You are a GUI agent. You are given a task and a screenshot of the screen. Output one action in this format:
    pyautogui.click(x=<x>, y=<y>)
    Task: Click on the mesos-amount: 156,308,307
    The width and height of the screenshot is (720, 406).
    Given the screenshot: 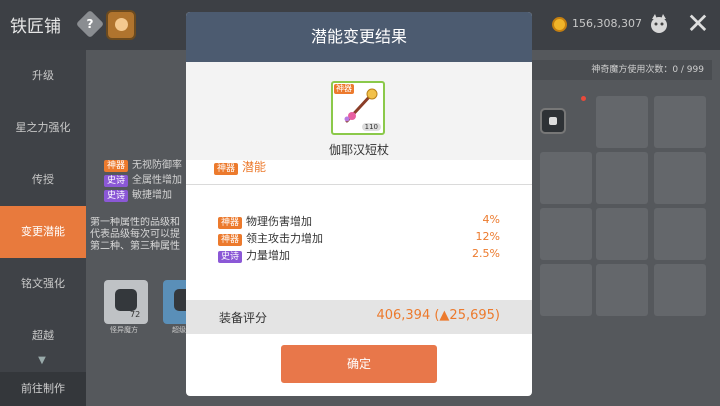 What is the action you would take?
    pyautogui.click(x=607, y=23)
    